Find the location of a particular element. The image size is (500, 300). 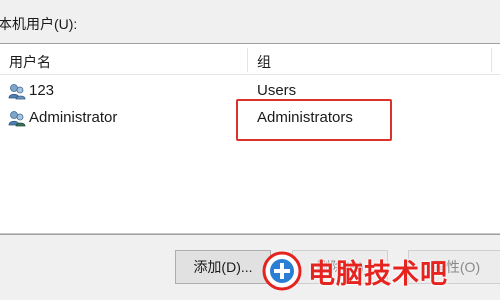

user-name-cell: Administrator is located at coordinates (73, 117).